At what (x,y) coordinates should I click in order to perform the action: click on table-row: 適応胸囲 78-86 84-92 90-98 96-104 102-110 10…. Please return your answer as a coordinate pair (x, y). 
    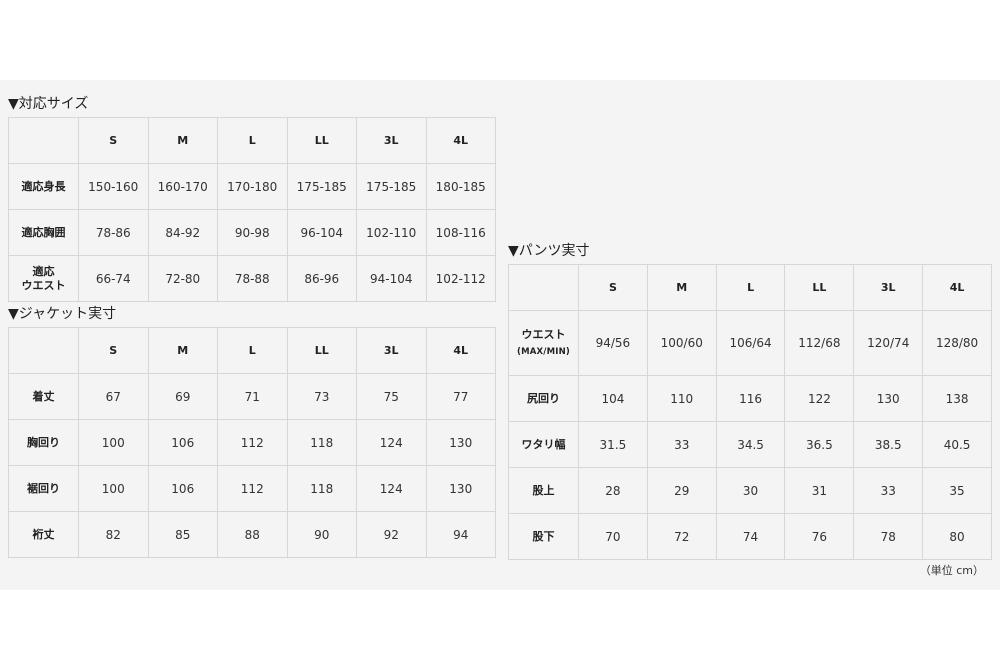
    Looking at the image, I should click on (252, 232).